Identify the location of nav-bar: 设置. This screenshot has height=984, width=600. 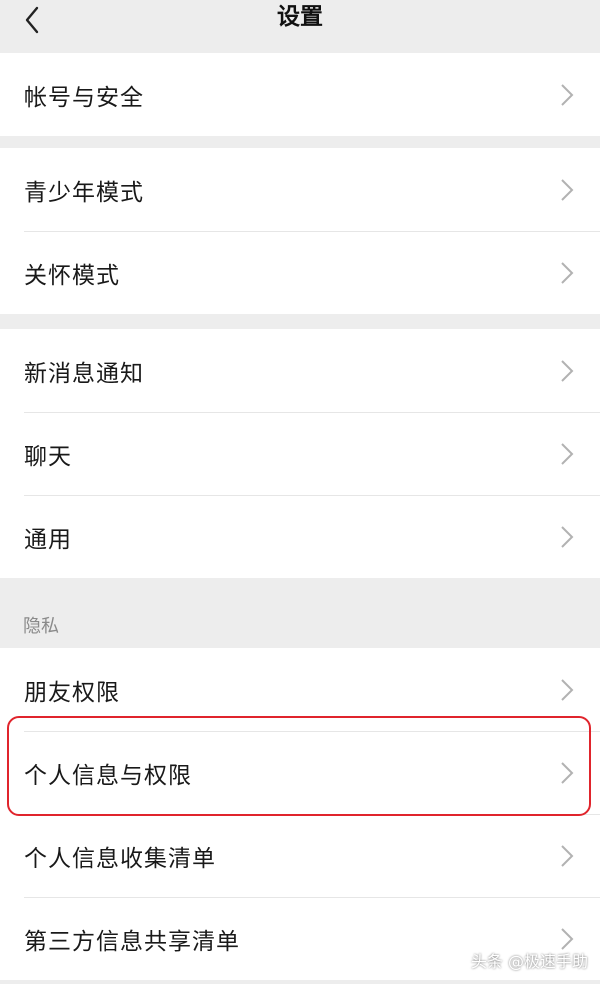
(300, 25).